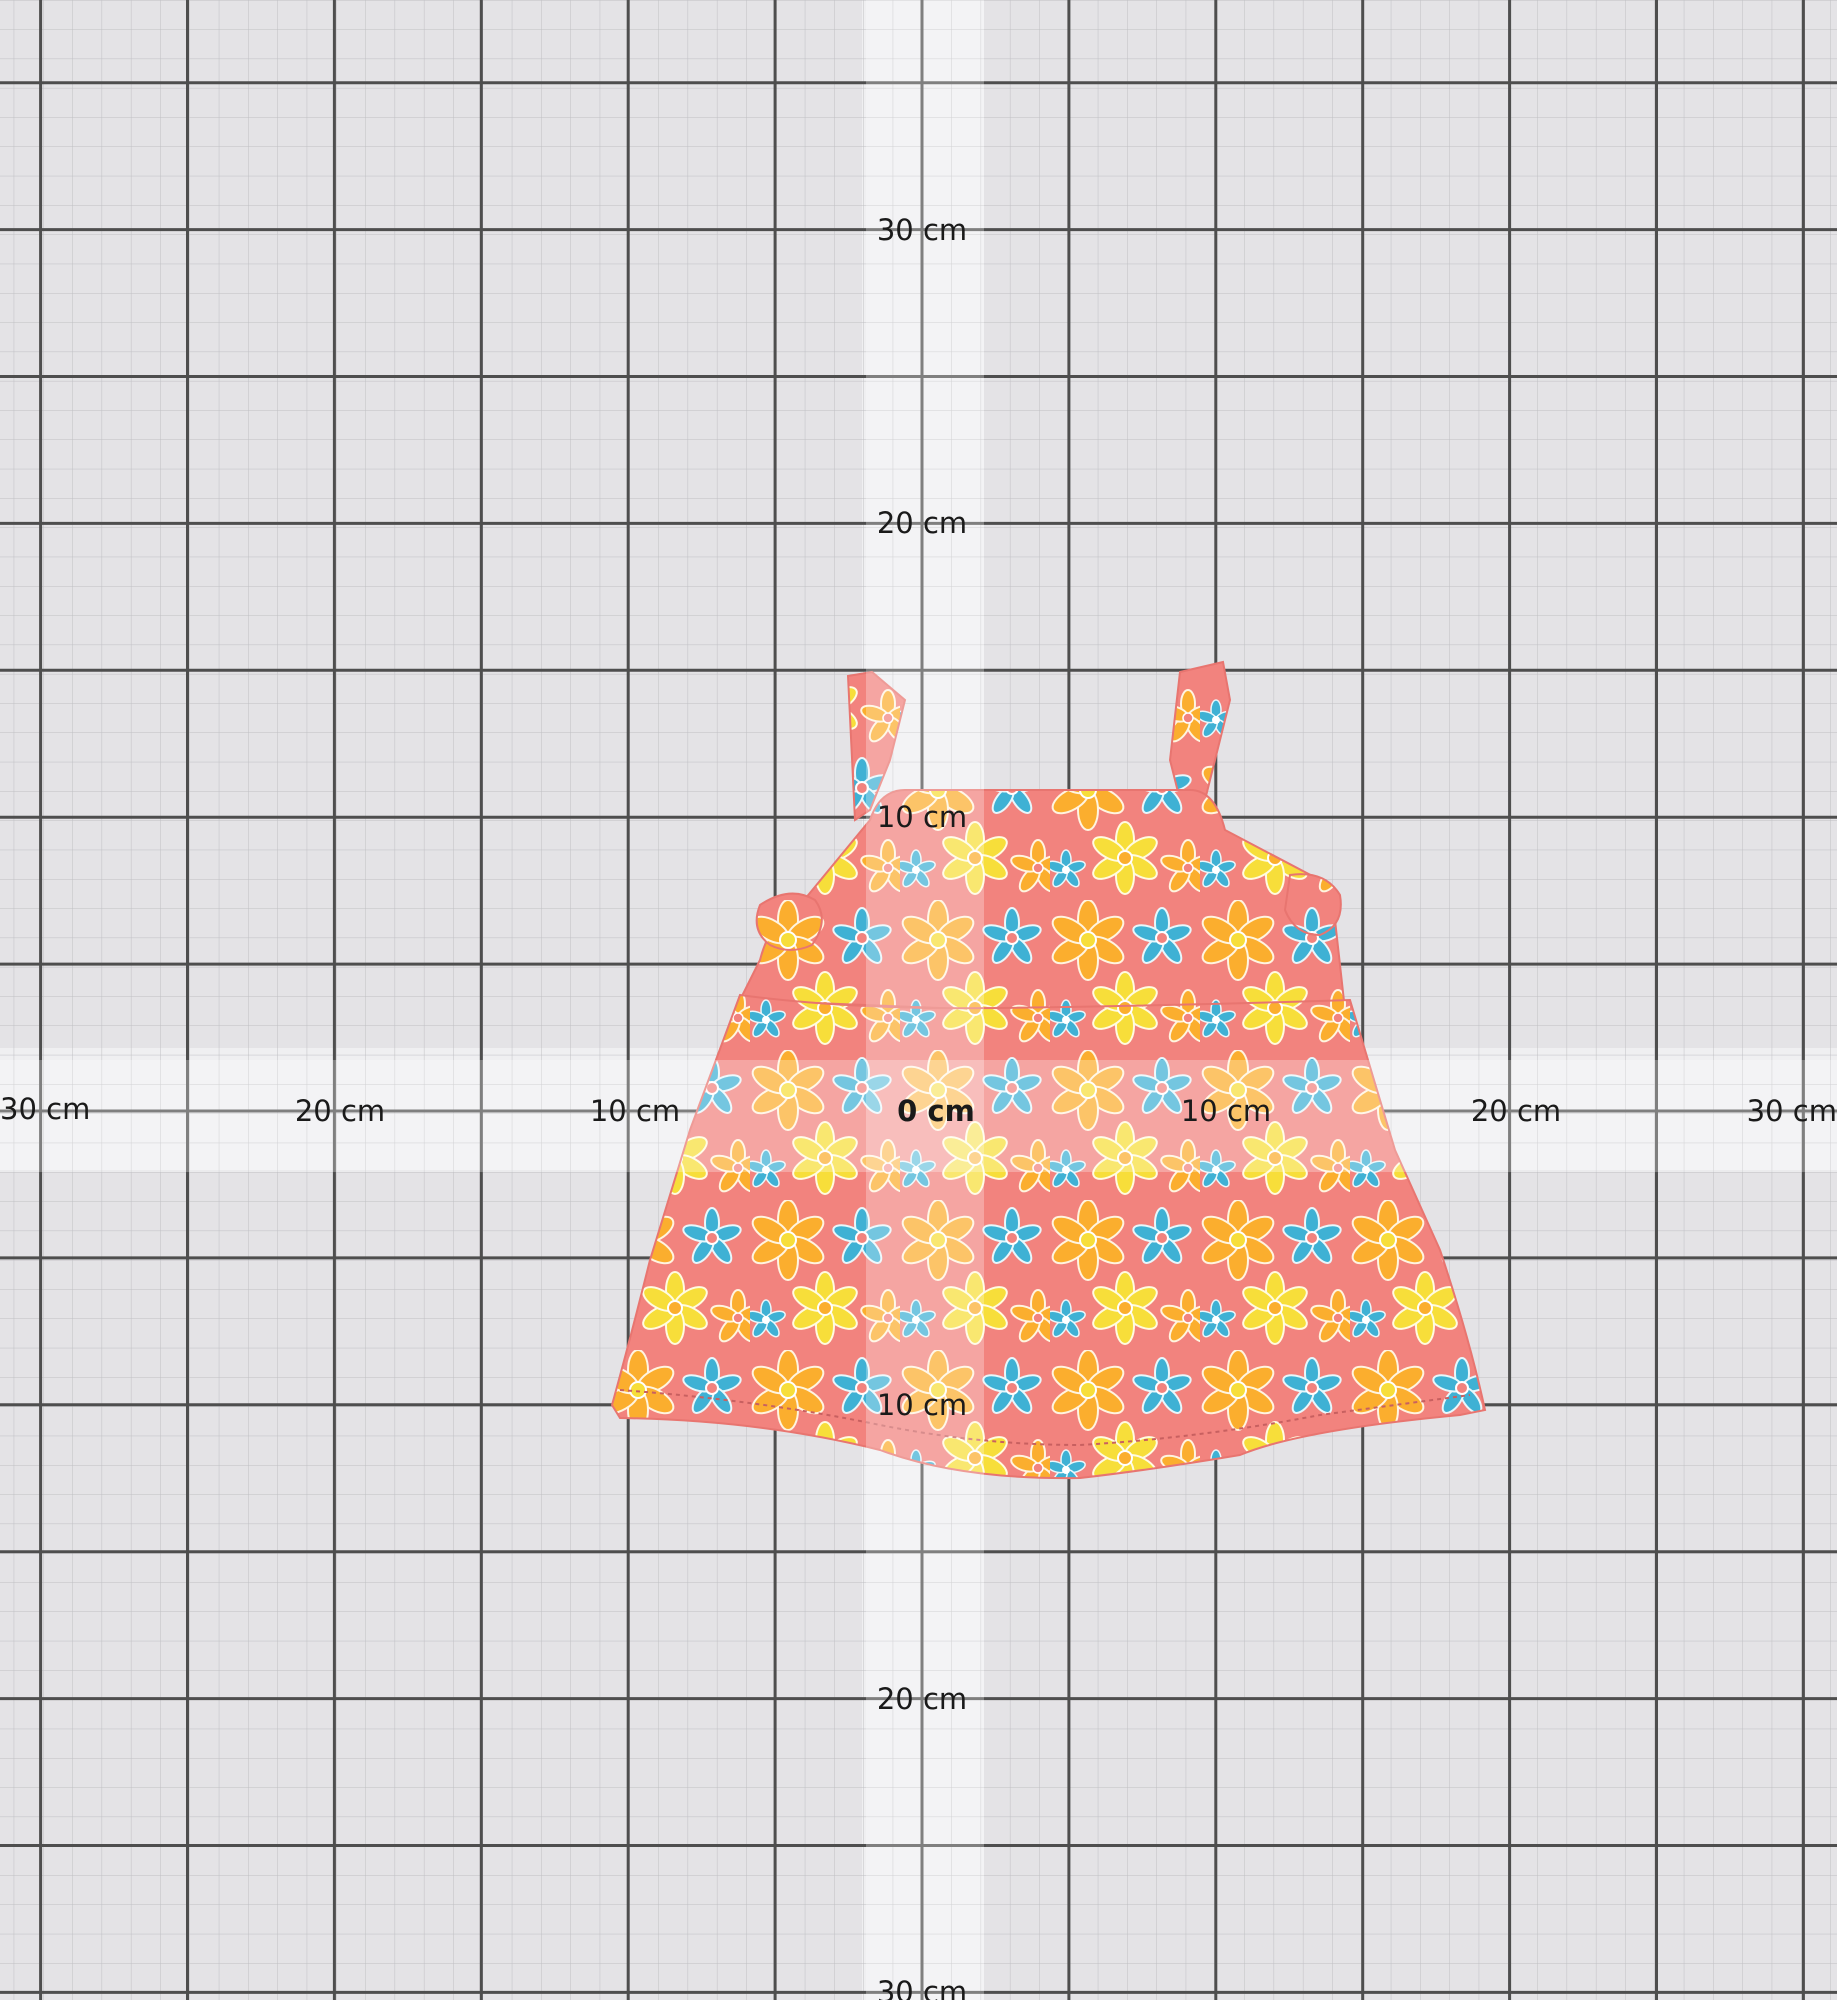 This screenshot has height=2000, width=1837. I want to click on horizontal-label-right-10: 10 cm, so click(1226, 1111).